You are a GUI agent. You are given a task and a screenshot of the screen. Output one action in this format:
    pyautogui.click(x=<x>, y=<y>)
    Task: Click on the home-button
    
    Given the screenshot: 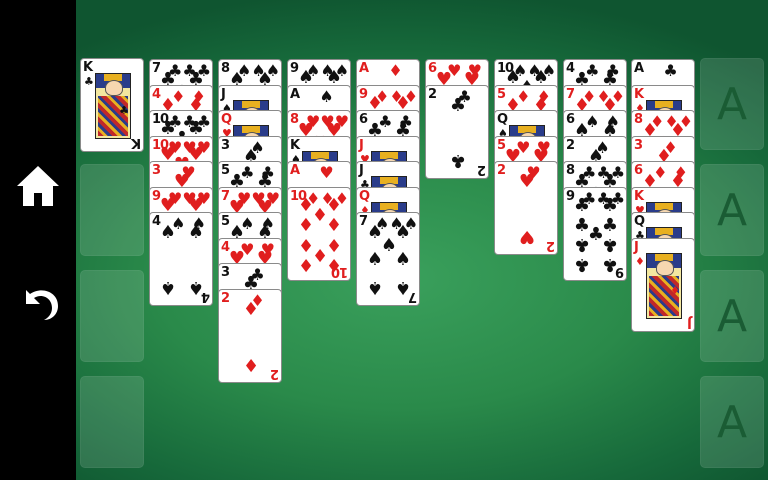 What is the action you would take?
    pyautogui.click(x=38, y=186)
    